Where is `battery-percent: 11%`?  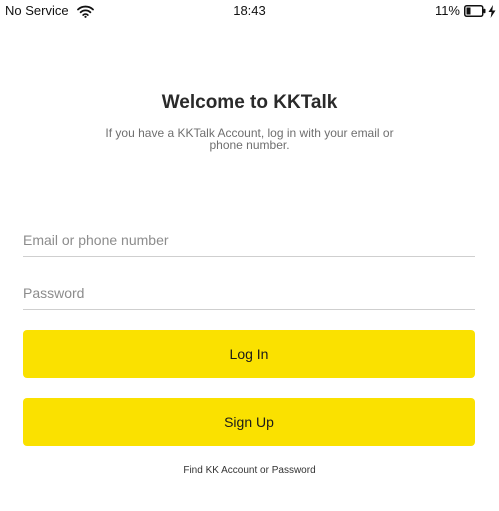
battery-percent: 11% is located at coordinates (447, 10).